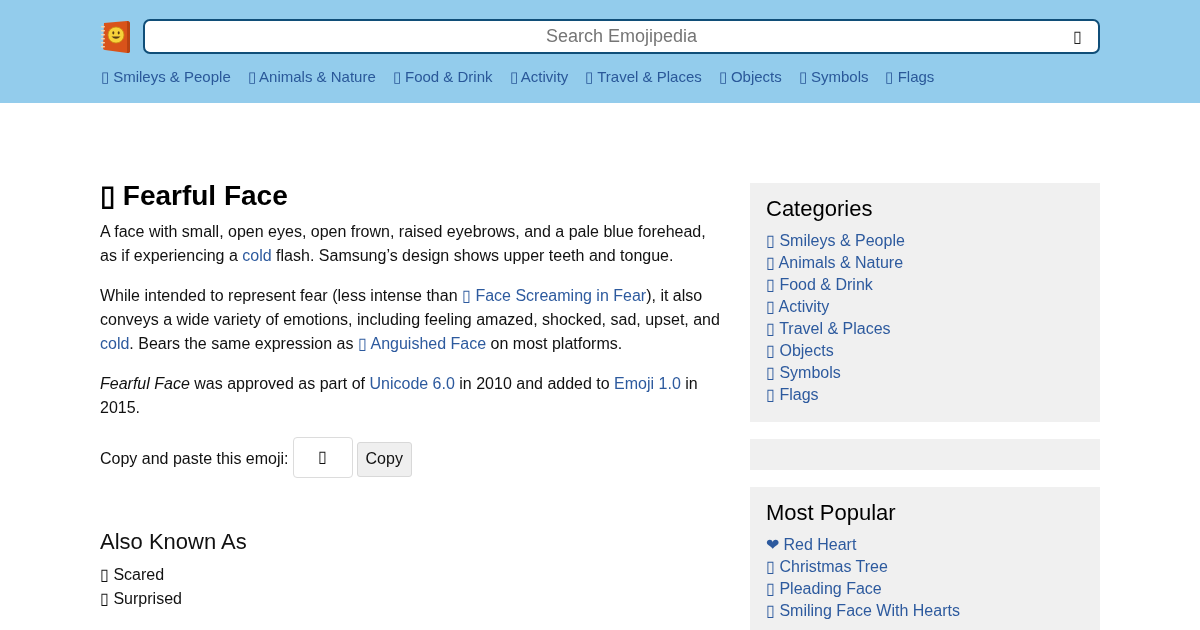 The image size is (1200, 630). What do you see at coordinates (910, 77) in the screenshot?
I see `nav-link: ▯ Flags` at bounding box center [910, 77].